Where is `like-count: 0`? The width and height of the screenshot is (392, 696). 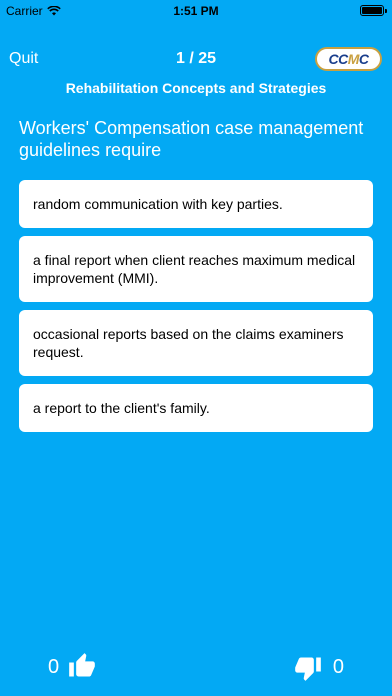
like-count: 0 is located at coordinates (54, 667).